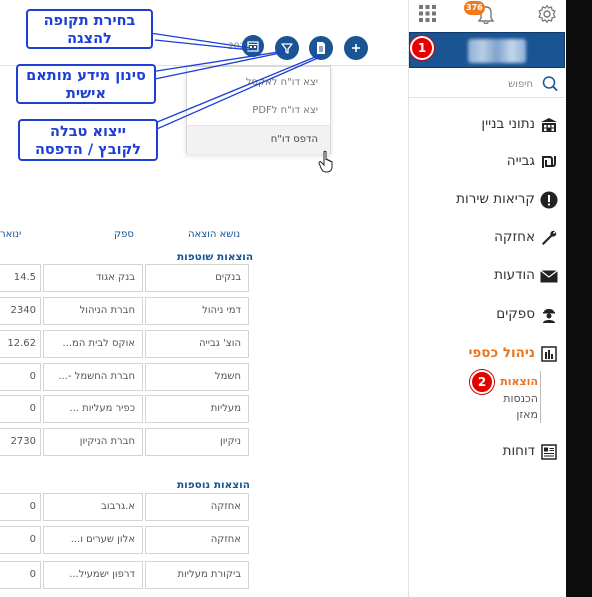 The height and width of the screenshot is (597, 592). I want to click on table-cell-supplier: חברת הניהול, so click(93, 311).